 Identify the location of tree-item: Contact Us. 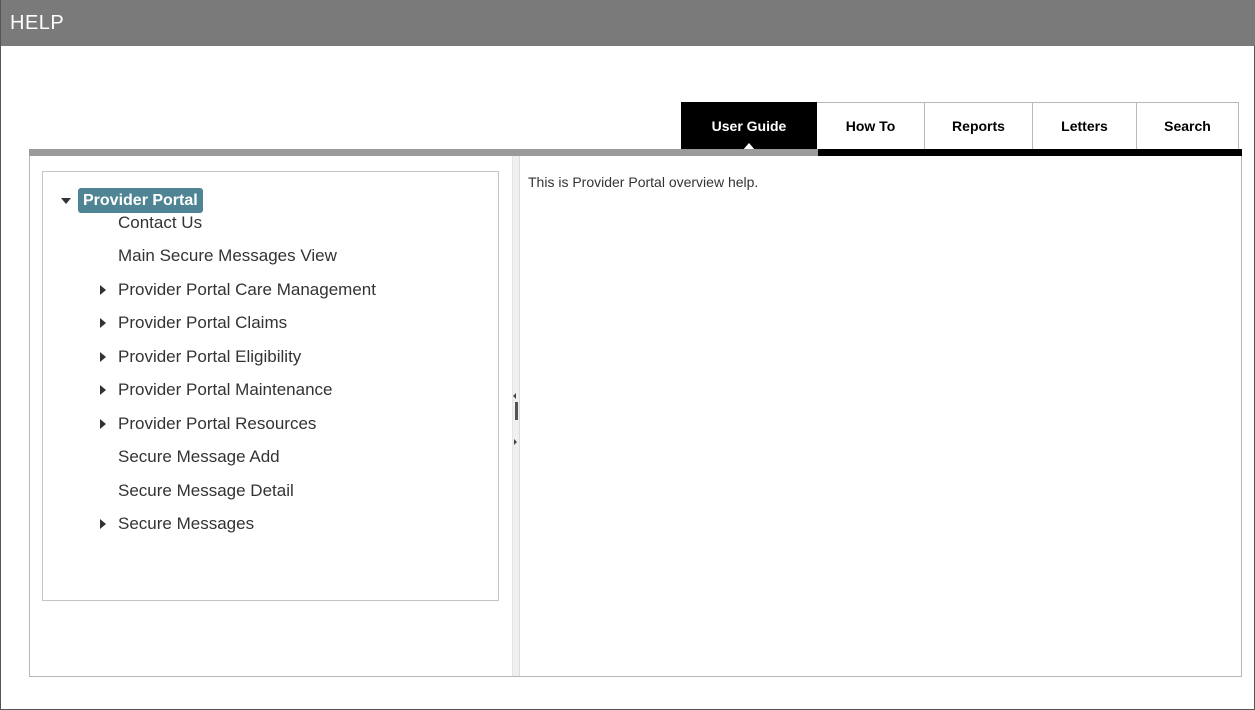
(270, 223).